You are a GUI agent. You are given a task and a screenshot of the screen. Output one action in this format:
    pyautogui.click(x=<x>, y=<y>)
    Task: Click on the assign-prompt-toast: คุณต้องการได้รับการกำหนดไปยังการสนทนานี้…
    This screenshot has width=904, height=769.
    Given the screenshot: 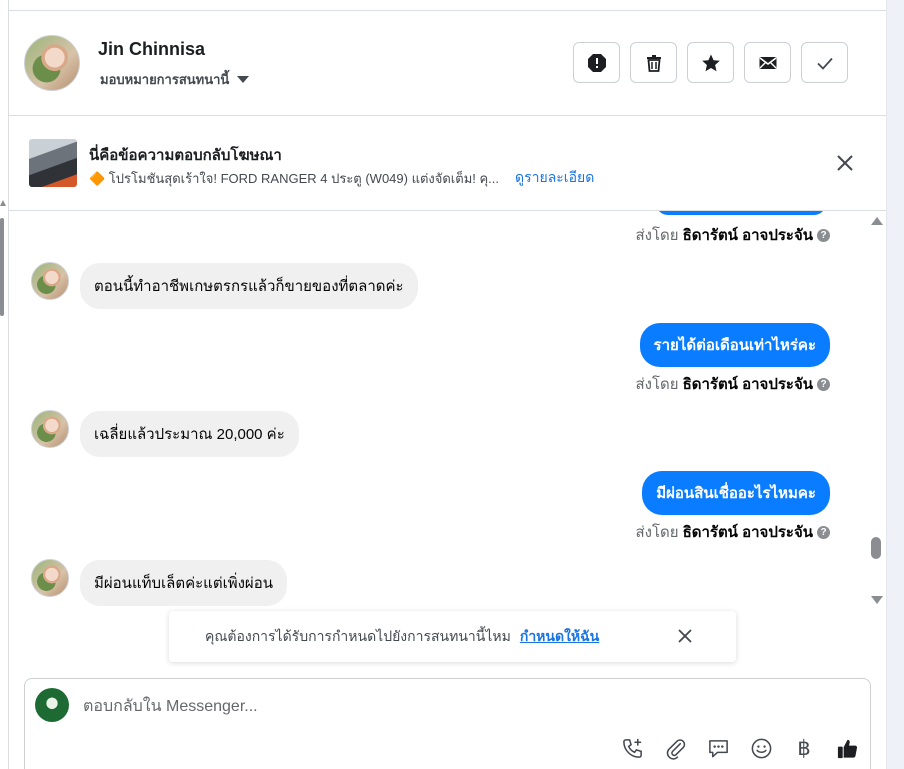 What is the action you would take?
    pyautogui.click(x=452, y=636)
    